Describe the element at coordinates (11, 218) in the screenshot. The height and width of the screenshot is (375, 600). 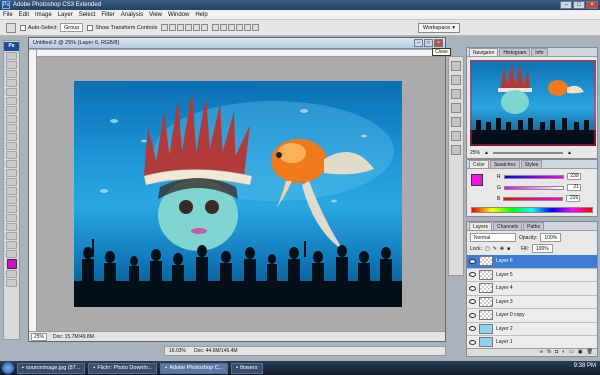
I see `3d-rotate-tool-icon` at that location.